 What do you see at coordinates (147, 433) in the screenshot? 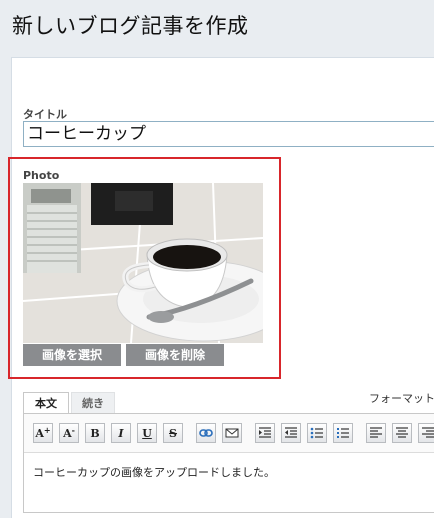
I see `underline-icon: U` at bounding box center [147, 433].